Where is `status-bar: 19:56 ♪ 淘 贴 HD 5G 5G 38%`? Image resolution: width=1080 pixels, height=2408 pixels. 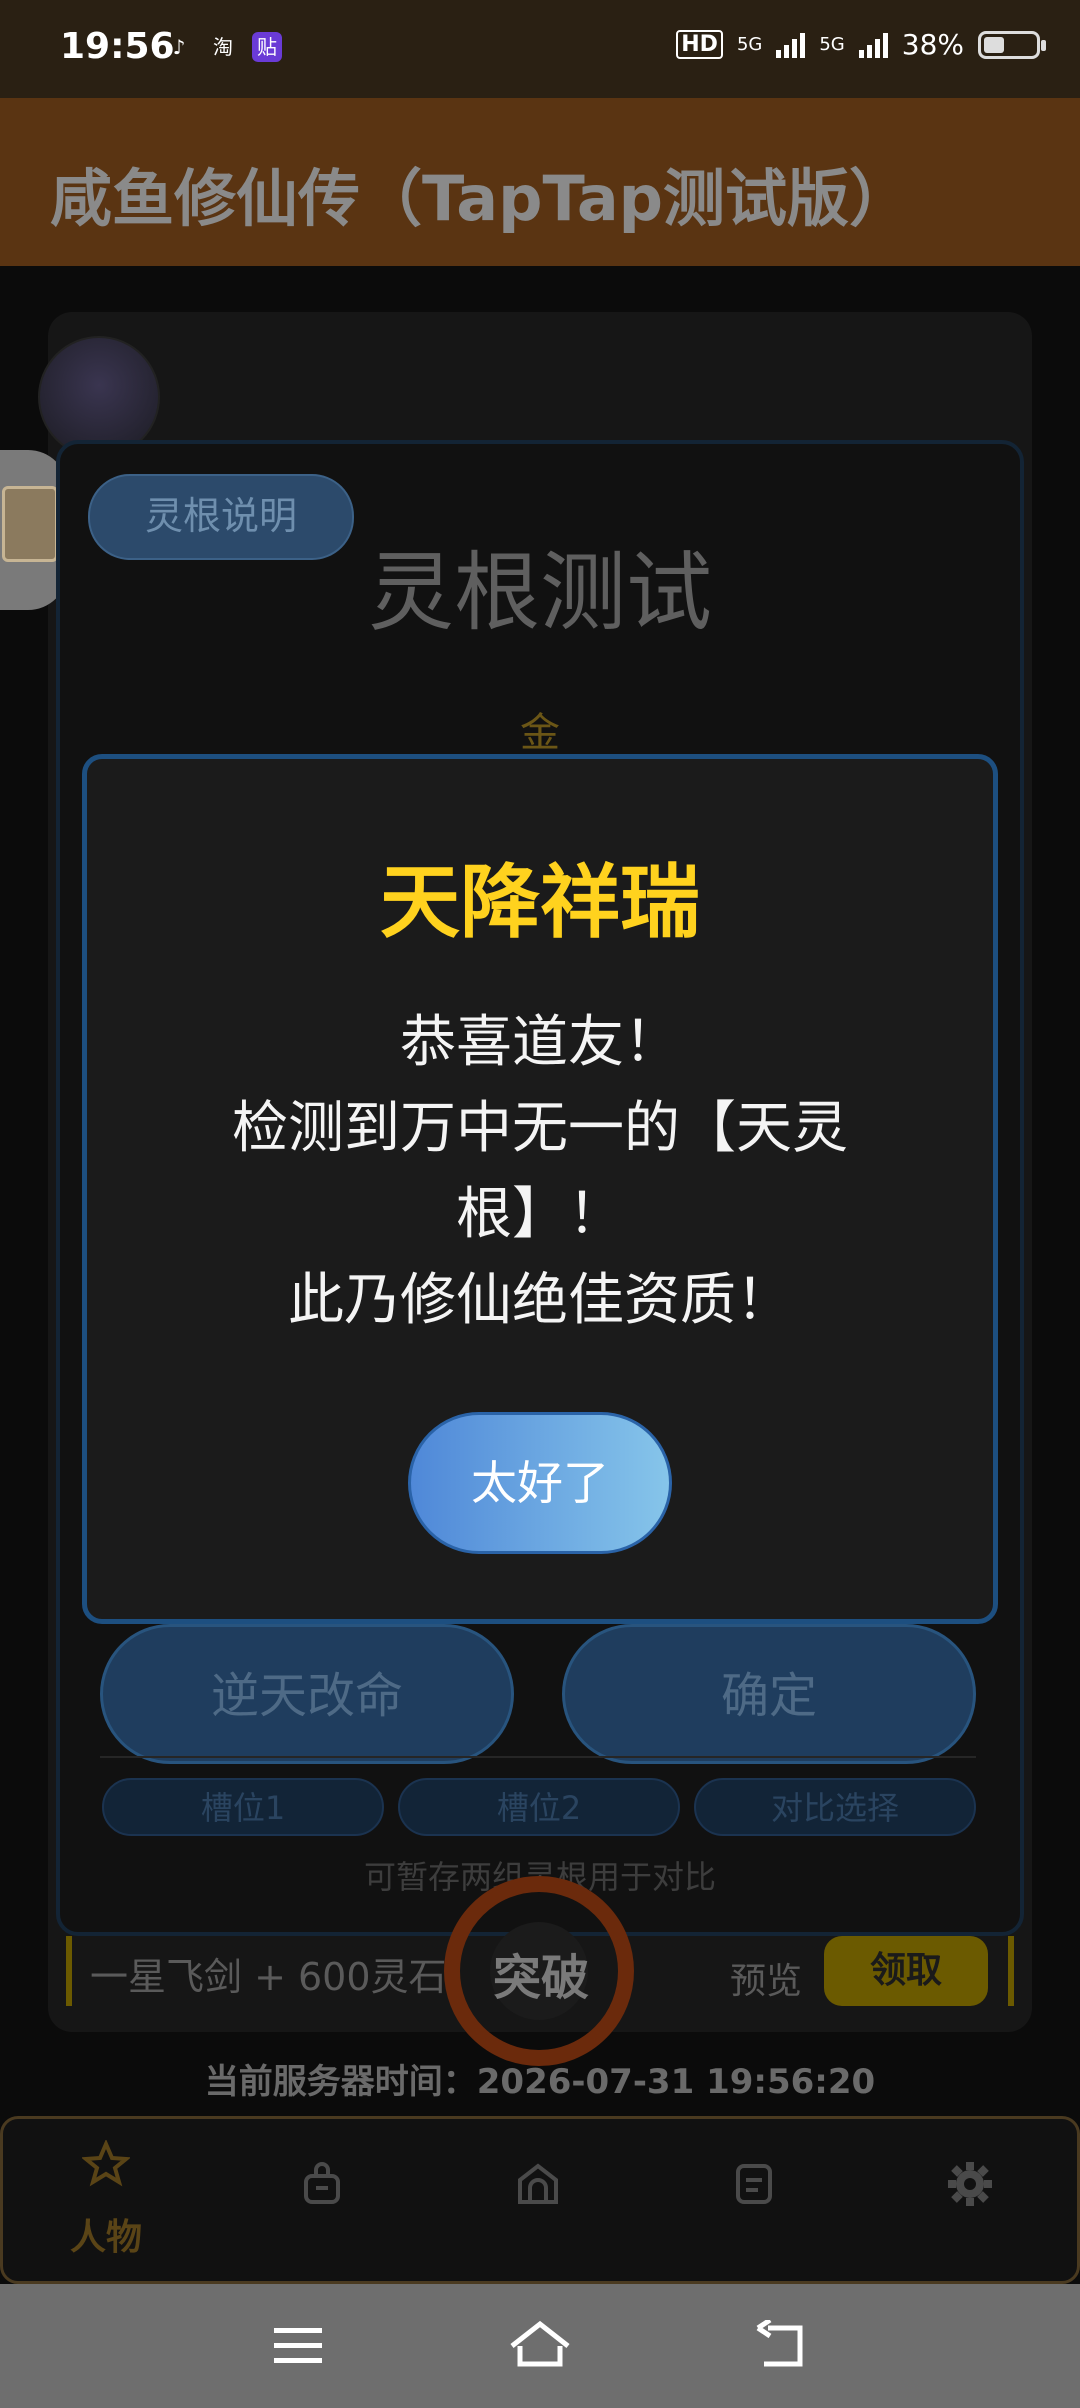
status-bar: 19:56 ♪ 淘 贴 HD 5G 5G 38% is located at coordinates (540, 49).